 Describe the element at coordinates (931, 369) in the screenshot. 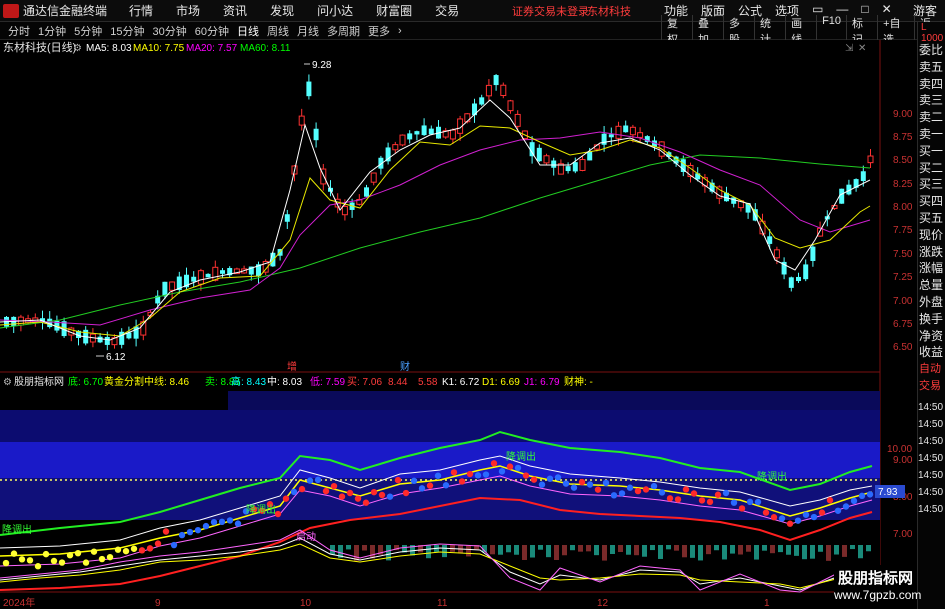

I see `sidebar-tab-auto: 自动` at that location.